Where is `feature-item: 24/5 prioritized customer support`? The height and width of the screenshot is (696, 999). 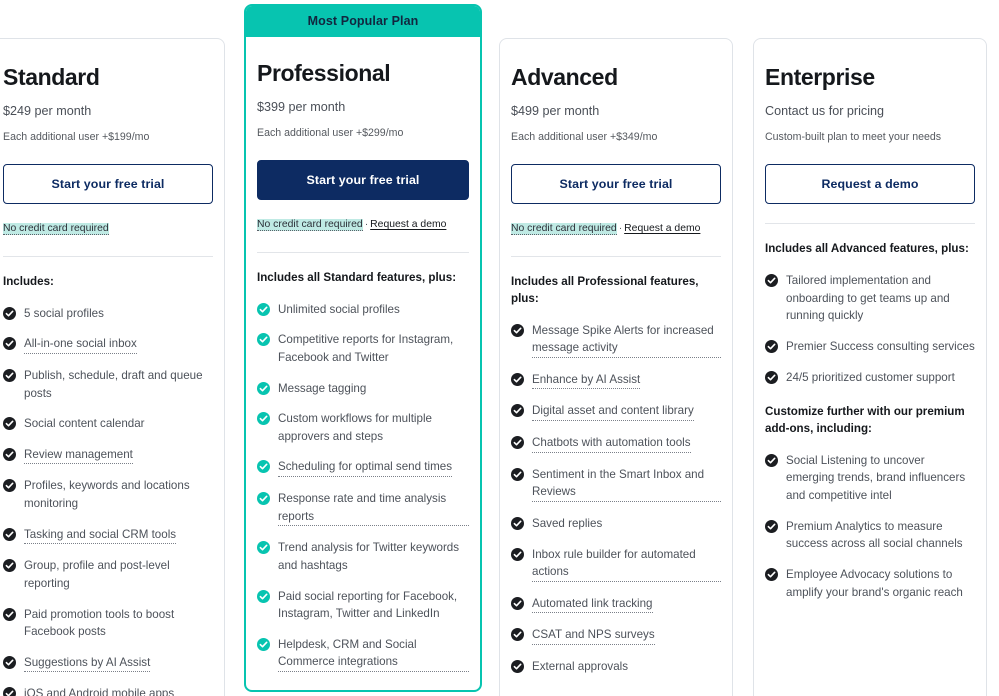
feature-item: 24/5 prioritized customer support is located at coordinates (870, 378).